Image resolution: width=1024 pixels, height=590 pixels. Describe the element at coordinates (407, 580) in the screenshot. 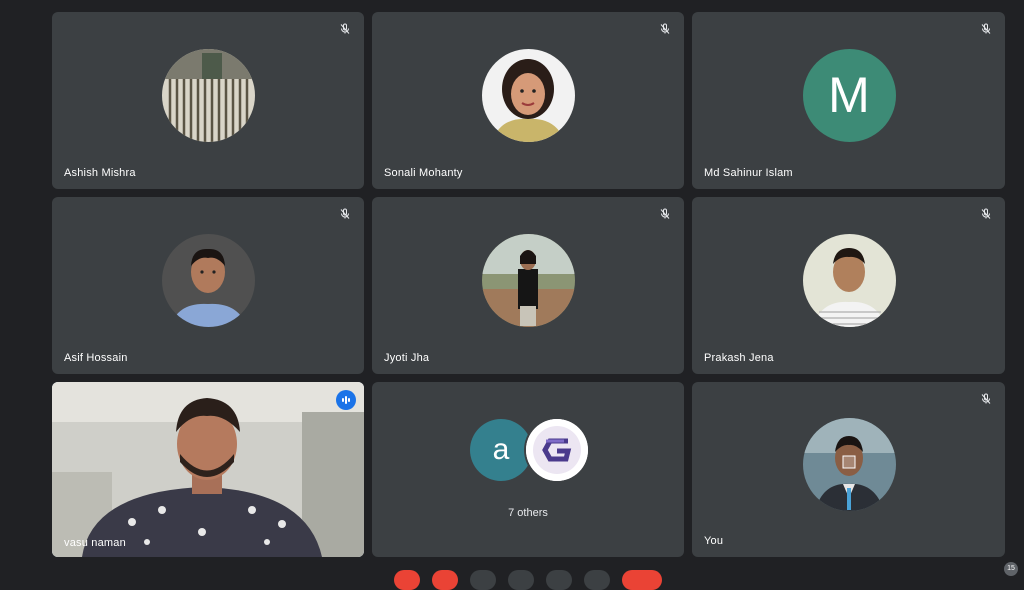

I see `mic-button` at that location.